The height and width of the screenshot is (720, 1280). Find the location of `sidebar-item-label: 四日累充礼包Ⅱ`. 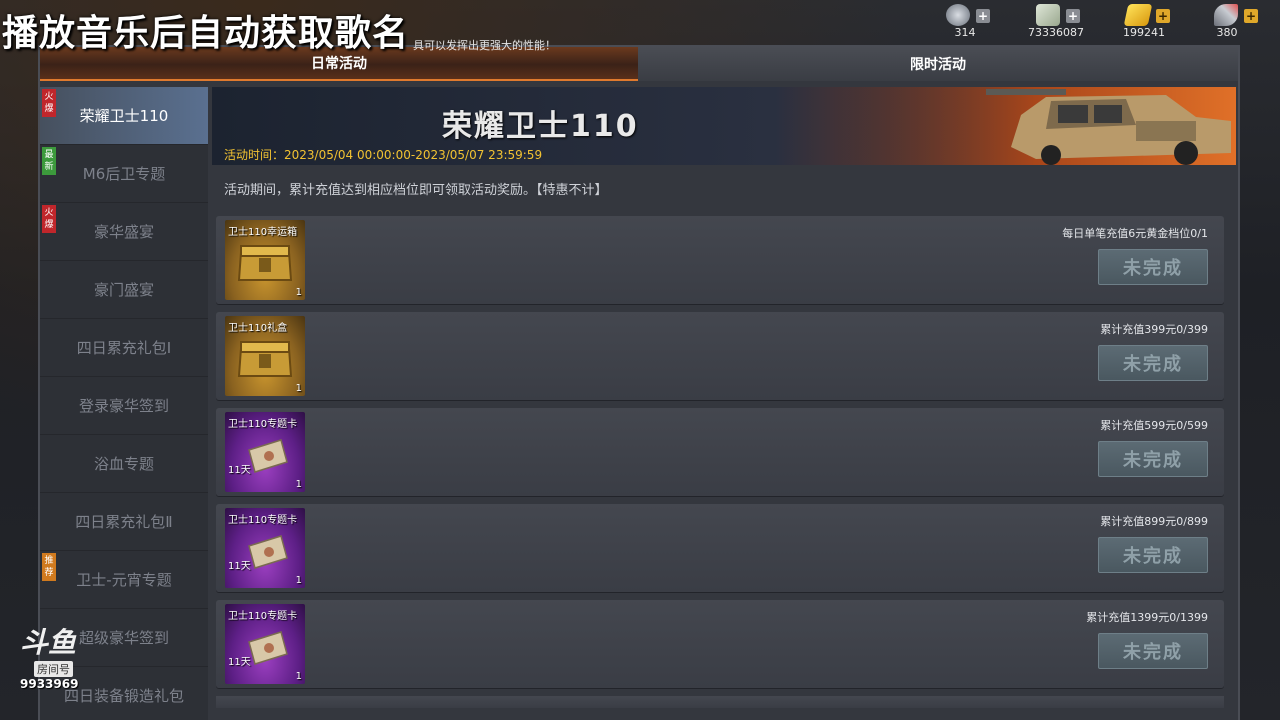

sidebar-item-label: 四日累充礼包Ⅱ is located at coordinates (124, 522).